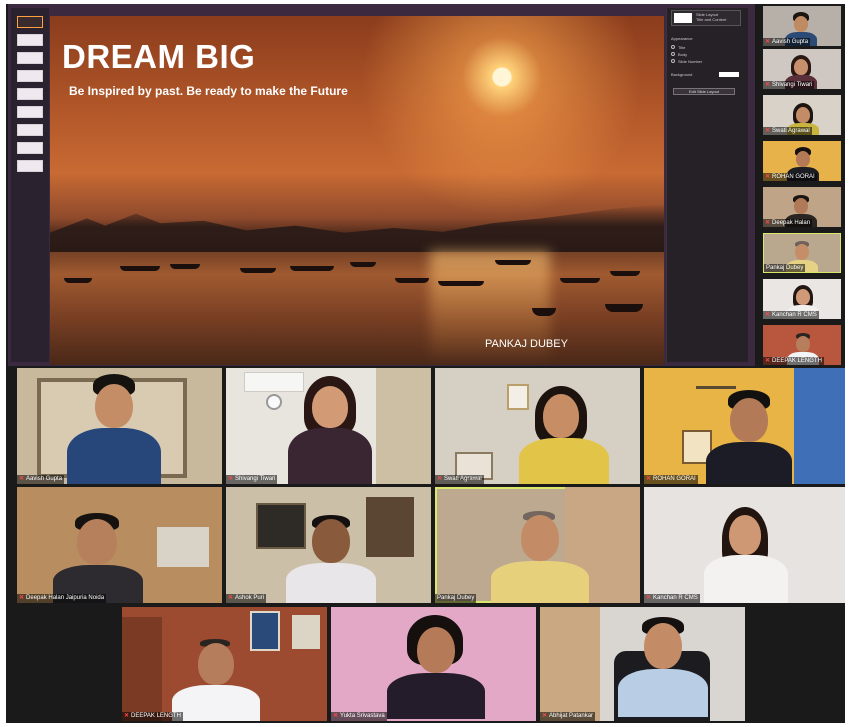 This screenshot has width=849, height=727. I want to click on shelf, so click(390, 527).